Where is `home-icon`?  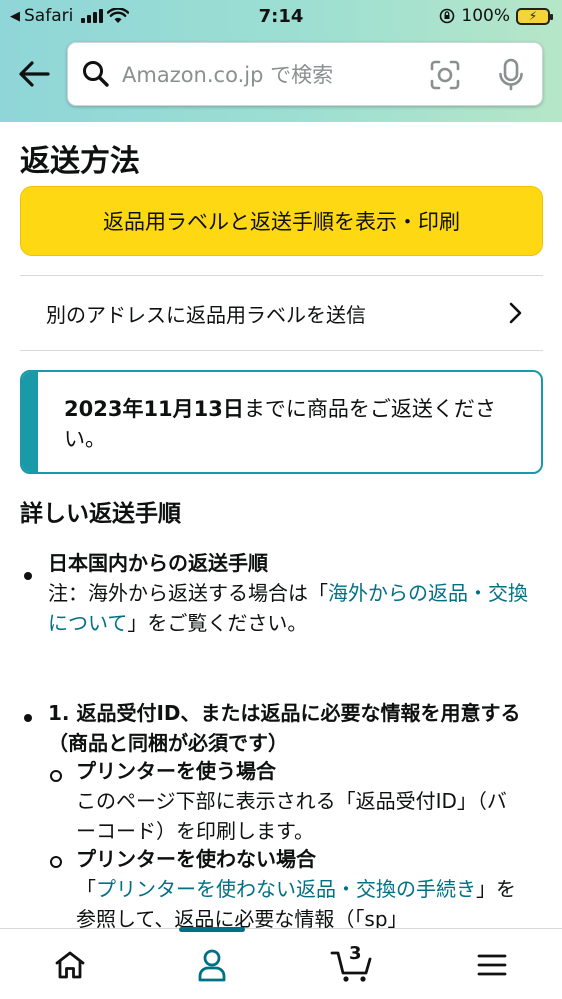 home-icon is located at coordinates (70, 965).